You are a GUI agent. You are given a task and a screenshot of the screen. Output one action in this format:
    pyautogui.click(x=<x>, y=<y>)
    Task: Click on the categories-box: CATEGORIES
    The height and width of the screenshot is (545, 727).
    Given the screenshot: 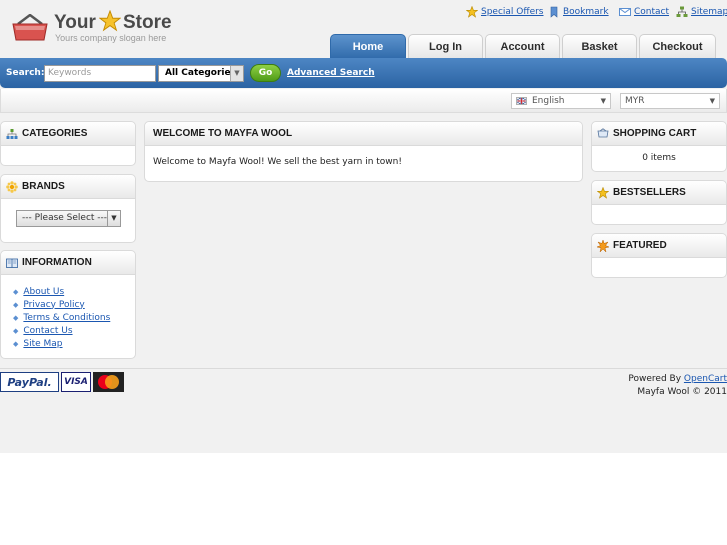 What is the action you would take?
    pyautogui.click(x=68, y=143)
    